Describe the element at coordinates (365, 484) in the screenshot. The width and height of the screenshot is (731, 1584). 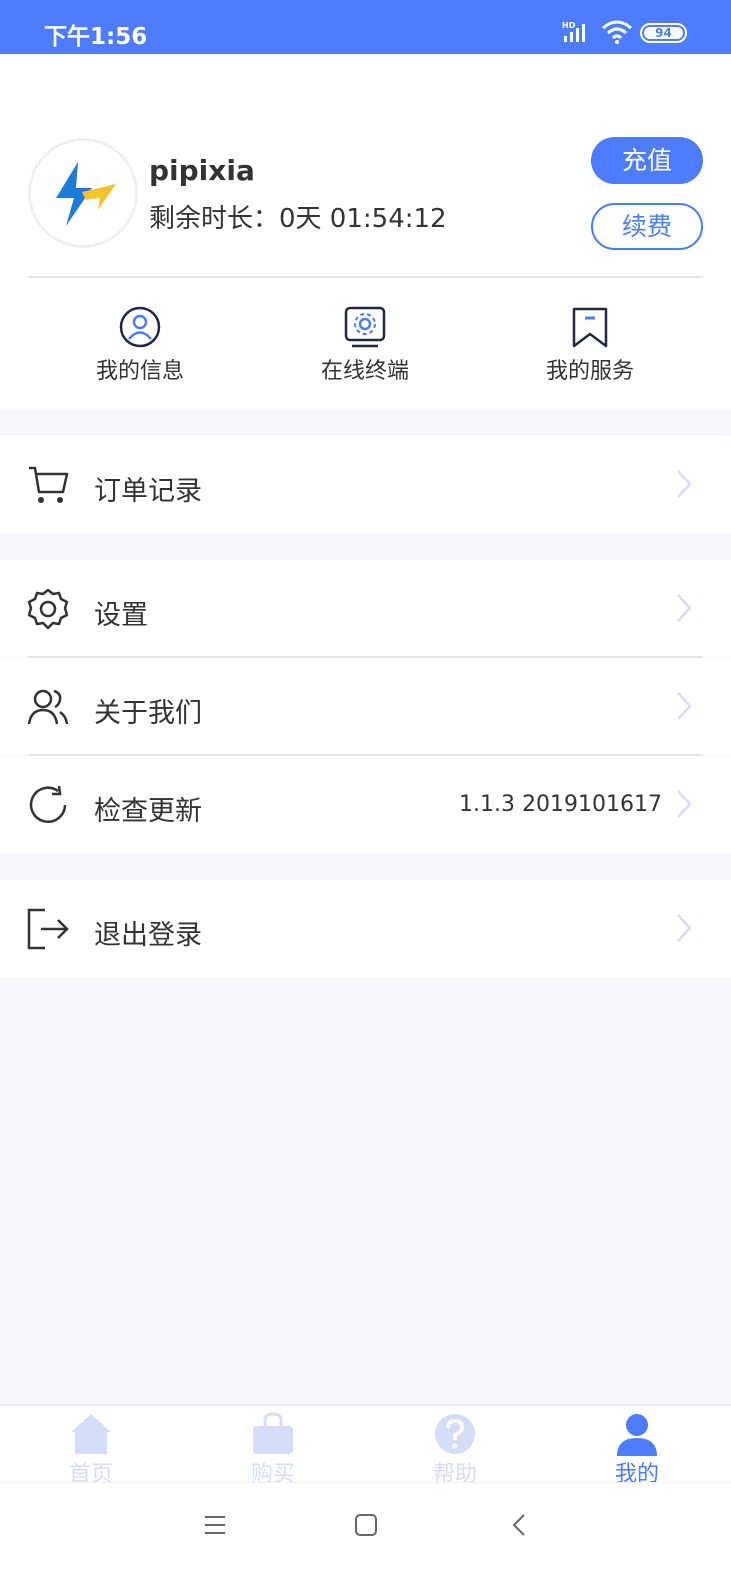
I see `menu-item-orders: 订单记录` at that location.